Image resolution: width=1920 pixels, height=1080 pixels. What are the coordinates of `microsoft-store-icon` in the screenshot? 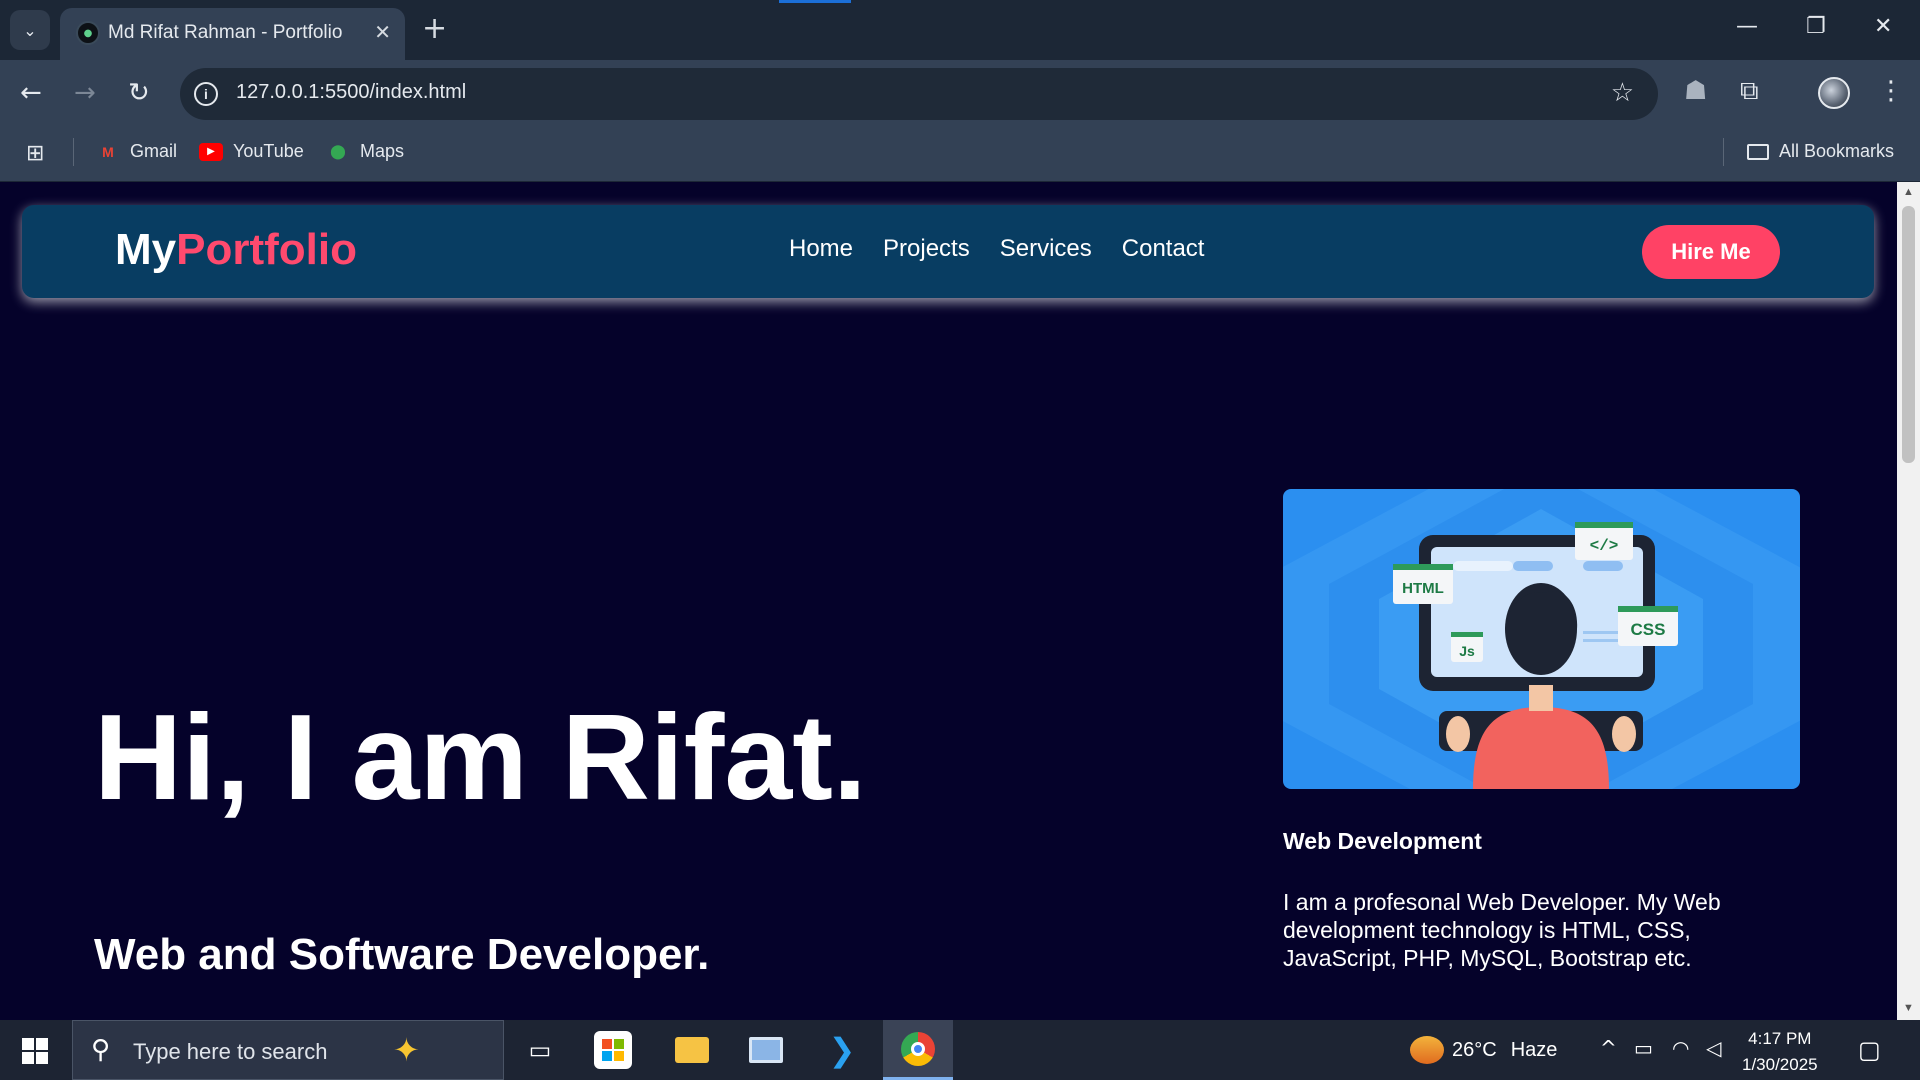 It's located at (613, 1050).